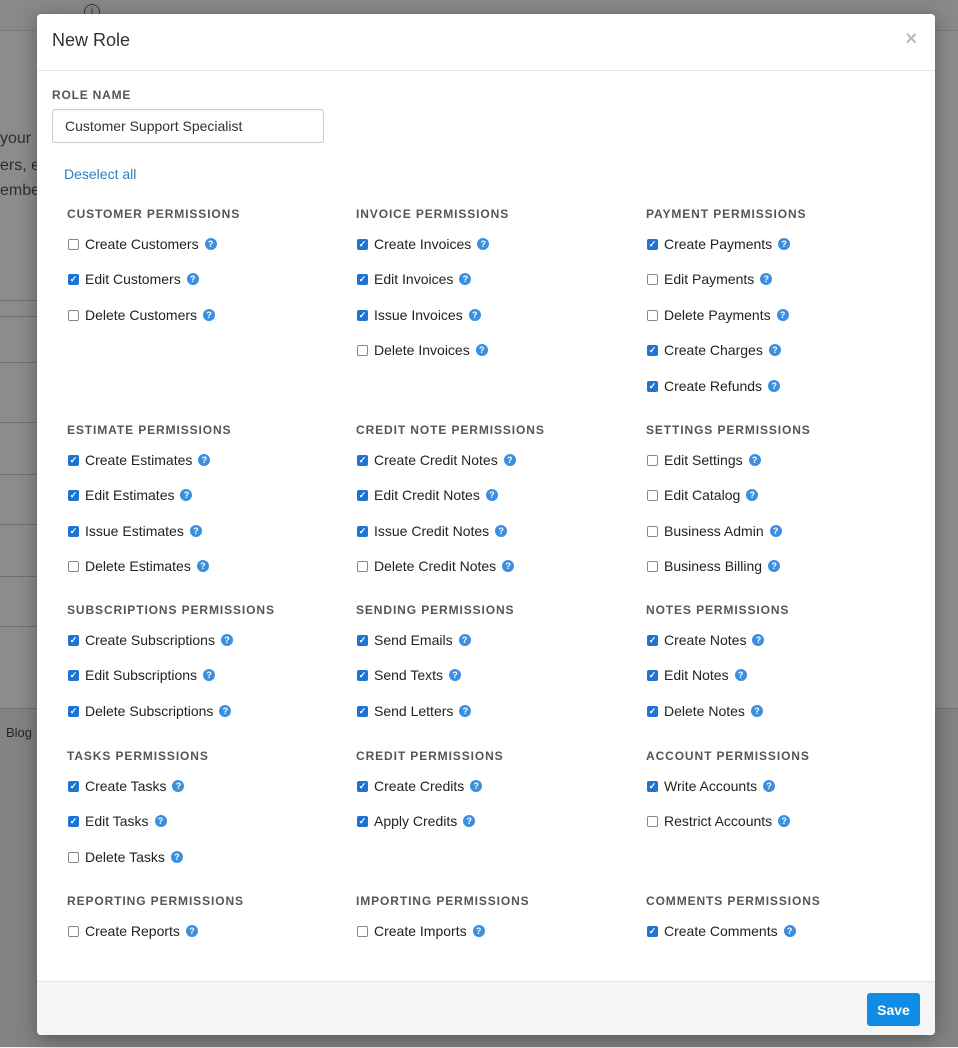 This screenshot has height=1048, width=958. I want to click on permission-label: Edit Notes, so click(696, 675).